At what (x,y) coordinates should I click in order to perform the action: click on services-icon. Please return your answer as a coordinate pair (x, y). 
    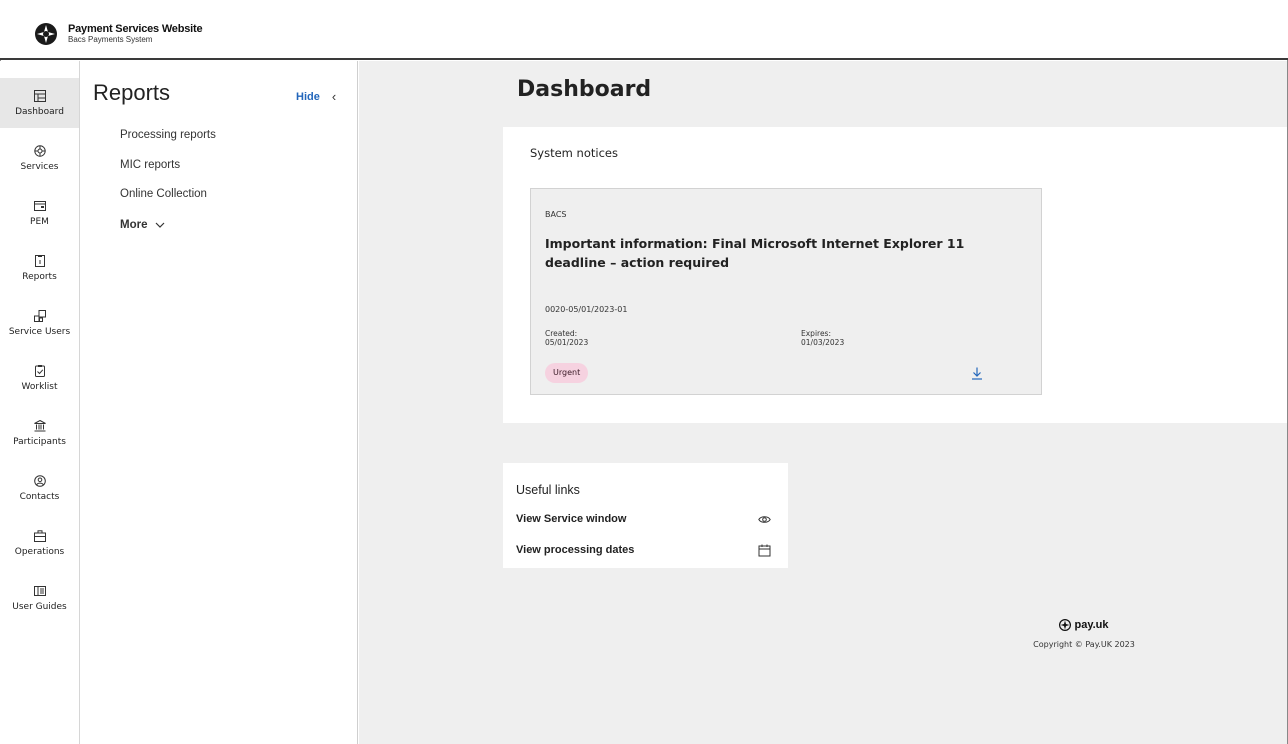
    Looking at the image, I should click on (39, 150).